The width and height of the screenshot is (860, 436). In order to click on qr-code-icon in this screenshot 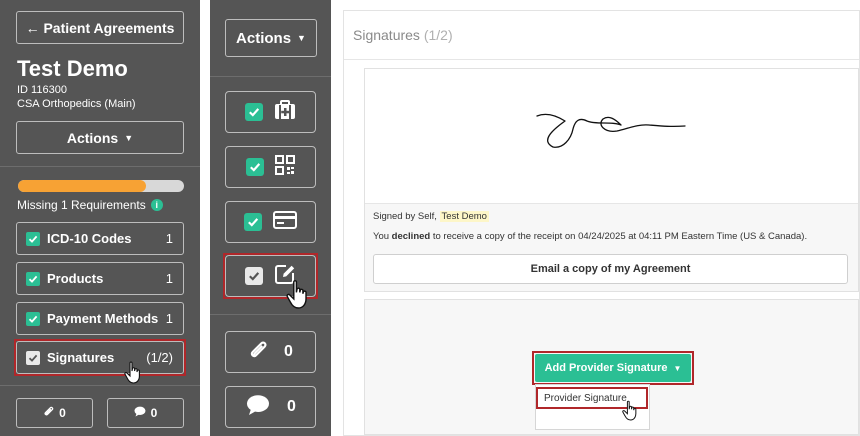, I will do `click(285, 167)`.